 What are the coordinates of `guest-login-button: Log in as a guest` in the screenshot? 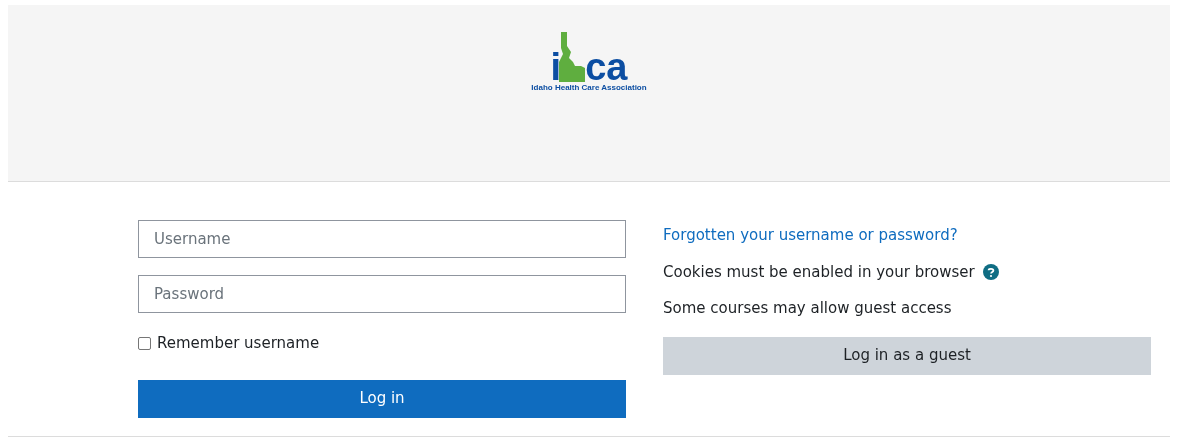 It's located at (907, 355).